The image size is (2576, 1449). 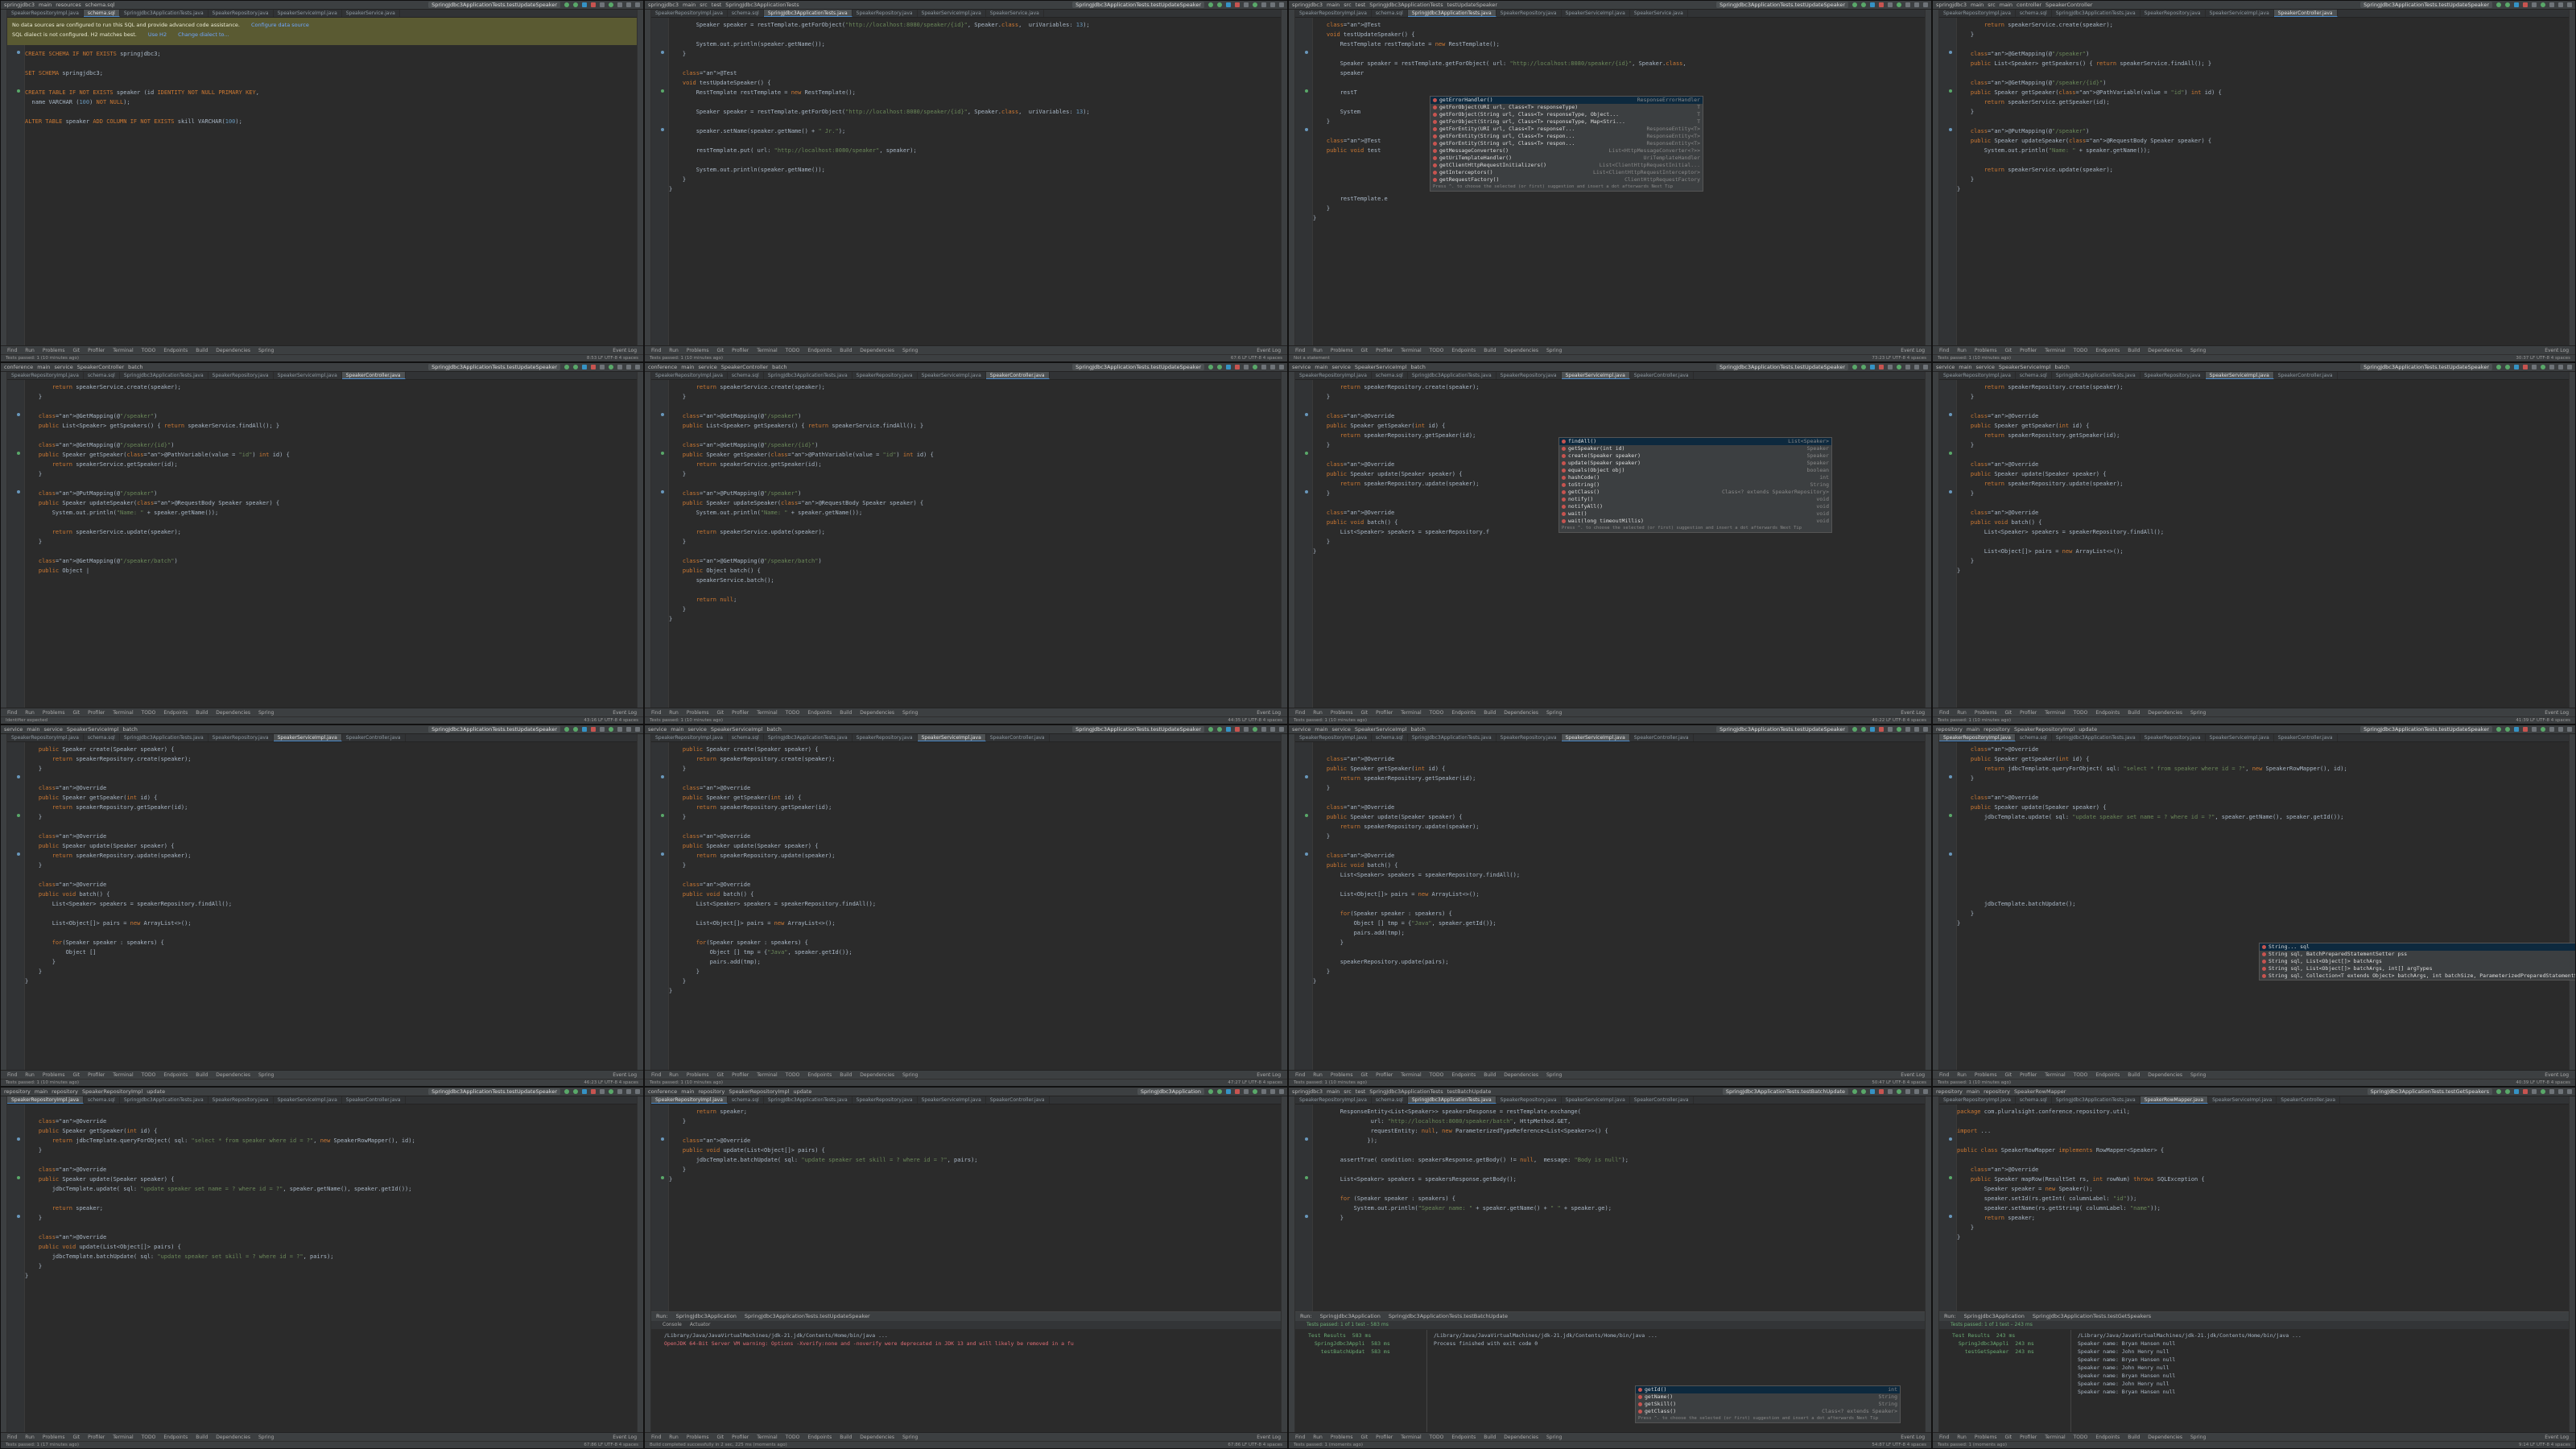 What do you see at coordinates (1949, 1091) in the screenshot?
I see `project-name: repository` at bounding box center [1949, 1091].